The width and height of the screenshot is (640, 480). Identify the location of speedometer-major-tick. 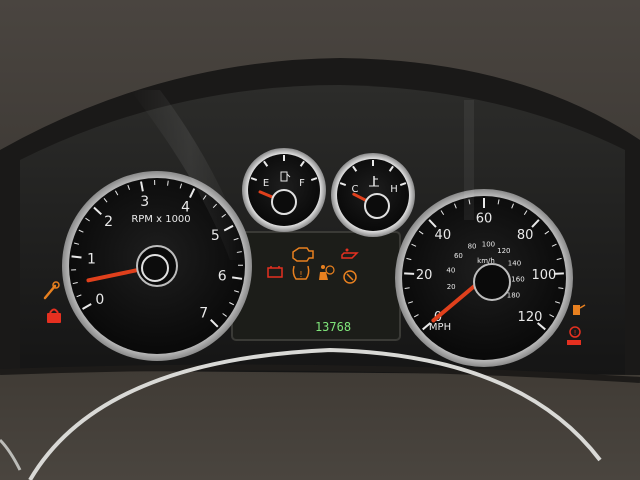
(409, 273).